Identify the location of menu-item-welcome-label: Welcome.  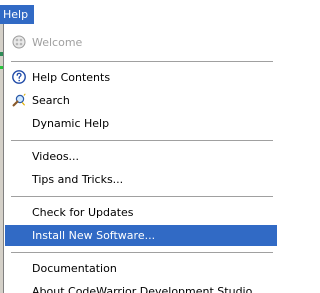
(57, 42).